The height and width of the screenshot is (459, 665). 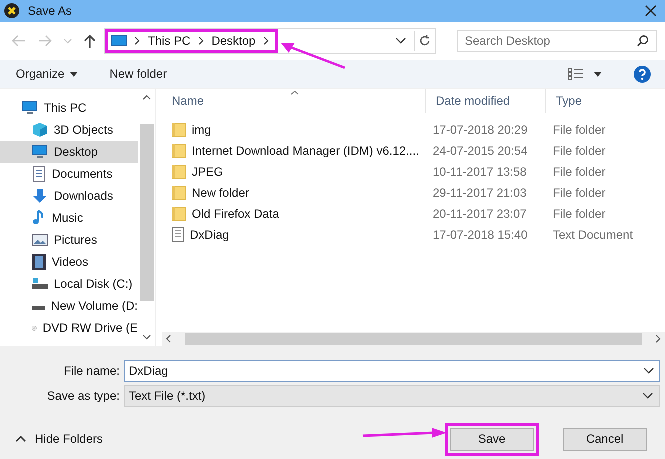 I want to click on file-type: Text Document, so click(x=593, y=235).